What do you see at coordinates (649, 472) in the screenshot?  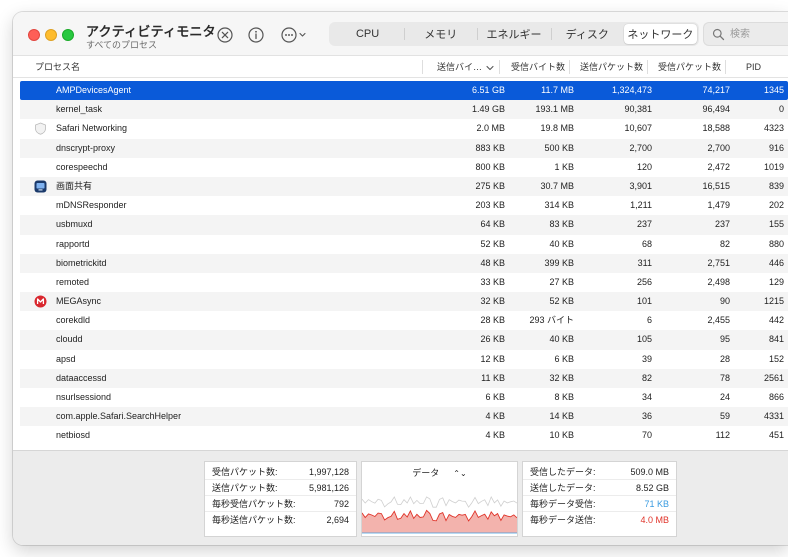 I see `stat-value: 509.0 MB` at bounding box center [649, 472].